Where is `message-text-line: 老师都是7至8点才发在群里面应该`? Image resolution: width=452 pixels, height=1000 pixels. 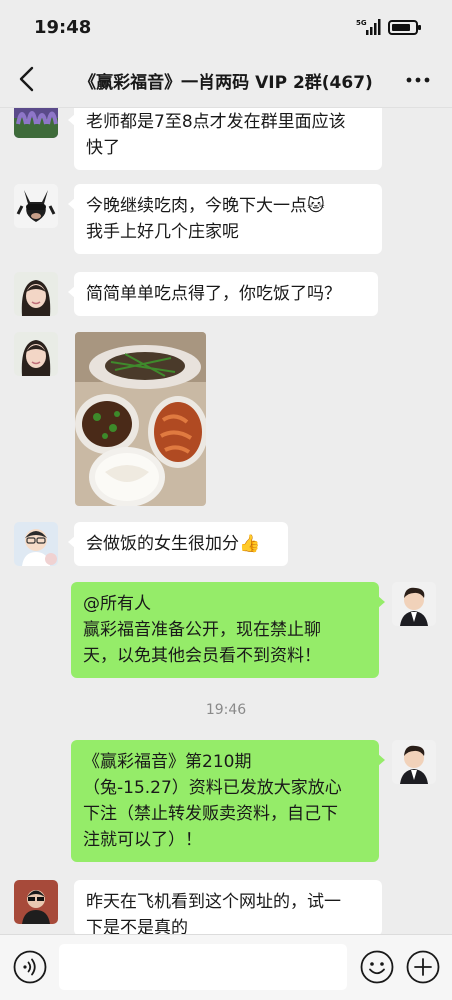
message-text-line: 老师都是7至8点才发在群里面应该 is located at coordinates (216, 122).